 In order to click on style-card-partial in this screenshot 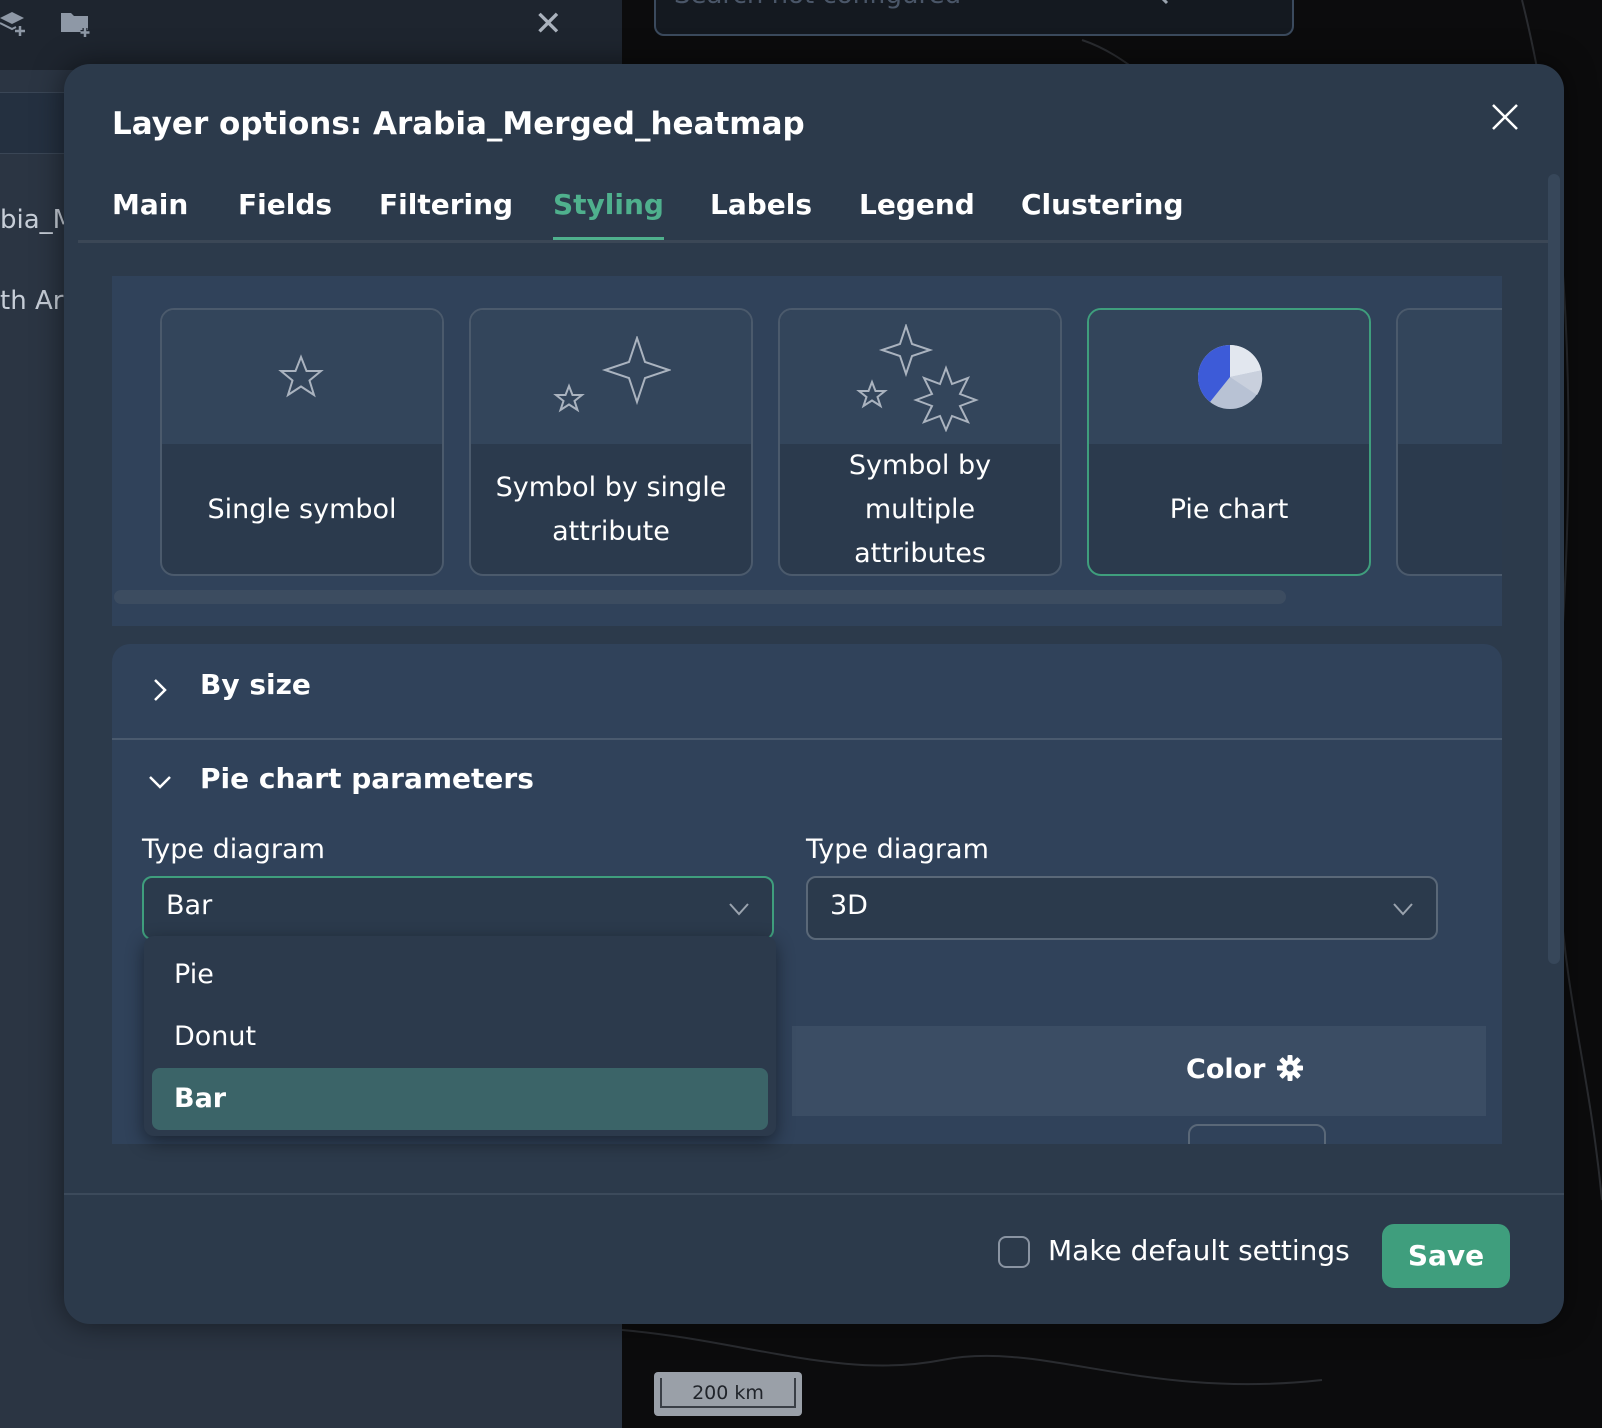, I will do `click(1449, 442)`.